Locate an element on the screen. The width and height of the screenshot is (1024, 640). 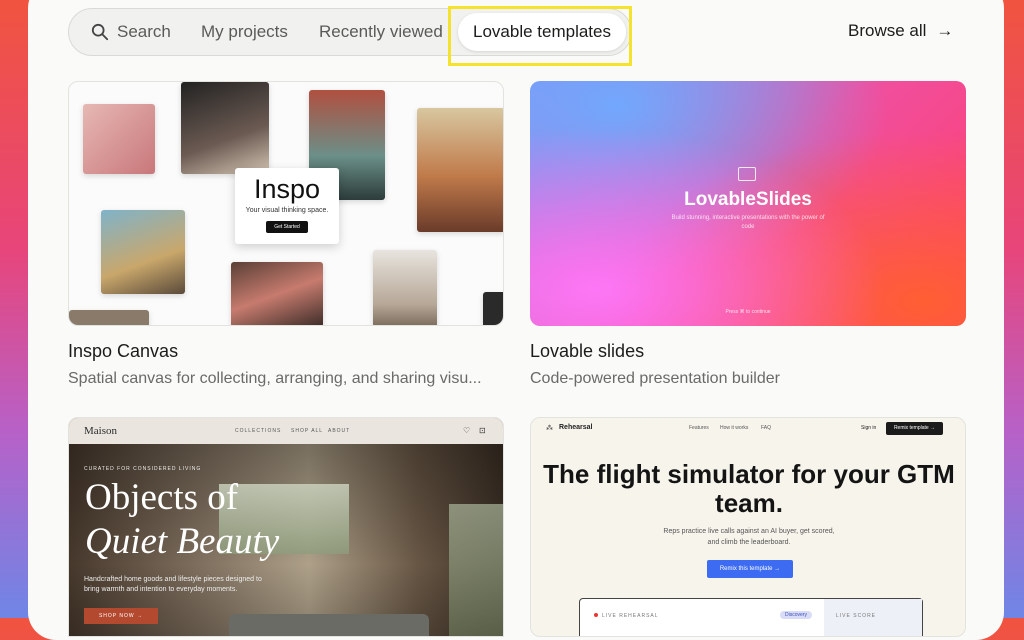
woman-coat-photo is located at coordinates (405, 287).